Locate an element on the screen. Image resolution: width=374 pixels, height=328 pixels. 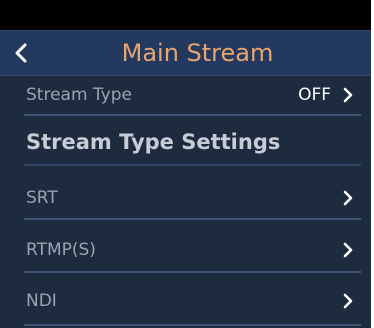
menu-item-label: NDI is located at coordinates (41, 301).